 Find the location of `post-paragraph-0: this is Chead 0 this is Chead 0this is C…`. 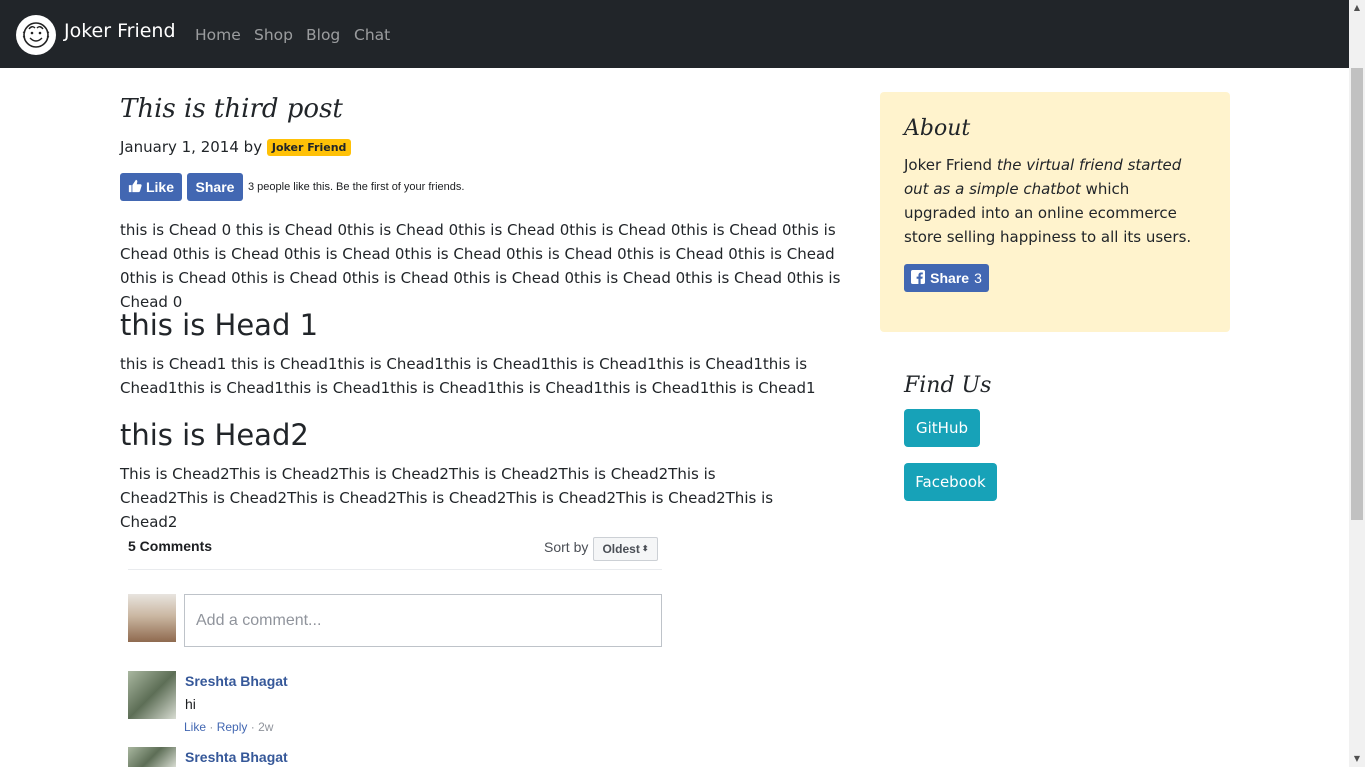

post-paragraph-0: this is Chead 0 this is Chead 0this is C… is located at coordinates (480, 266).